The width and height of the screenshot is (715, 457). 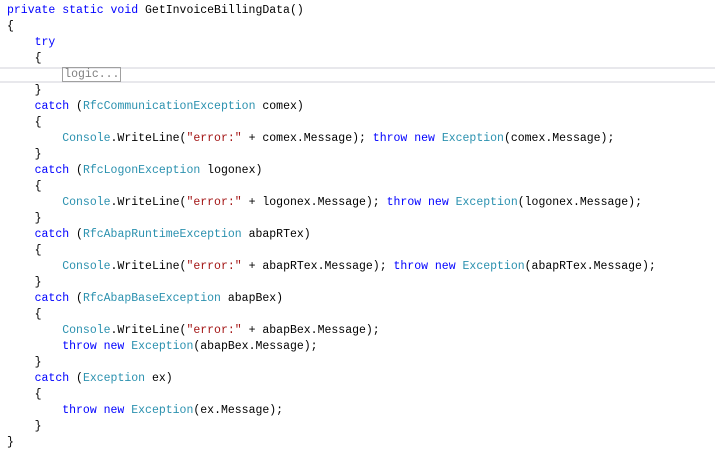 I want to click on code-token: (abapBex.Message);, so click(x=255, y=346).